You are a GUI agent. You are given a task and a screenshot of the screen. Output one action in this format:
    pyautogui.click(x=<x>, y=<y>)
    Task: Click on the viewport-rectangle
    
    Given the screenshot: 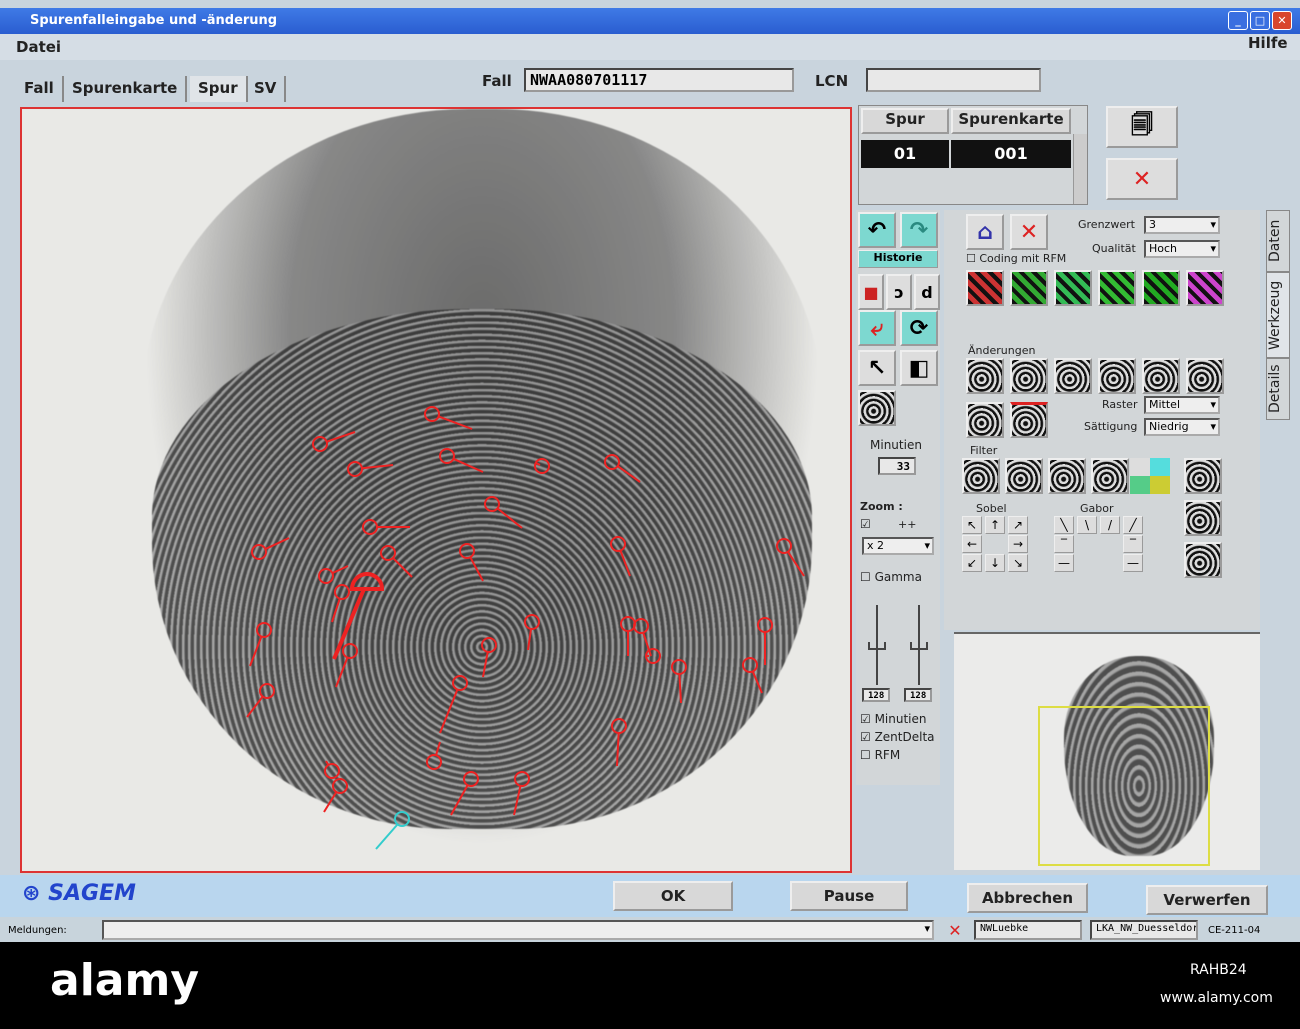 What is the action you would take?
    pyautogui.click(x=1124, y=786)
    